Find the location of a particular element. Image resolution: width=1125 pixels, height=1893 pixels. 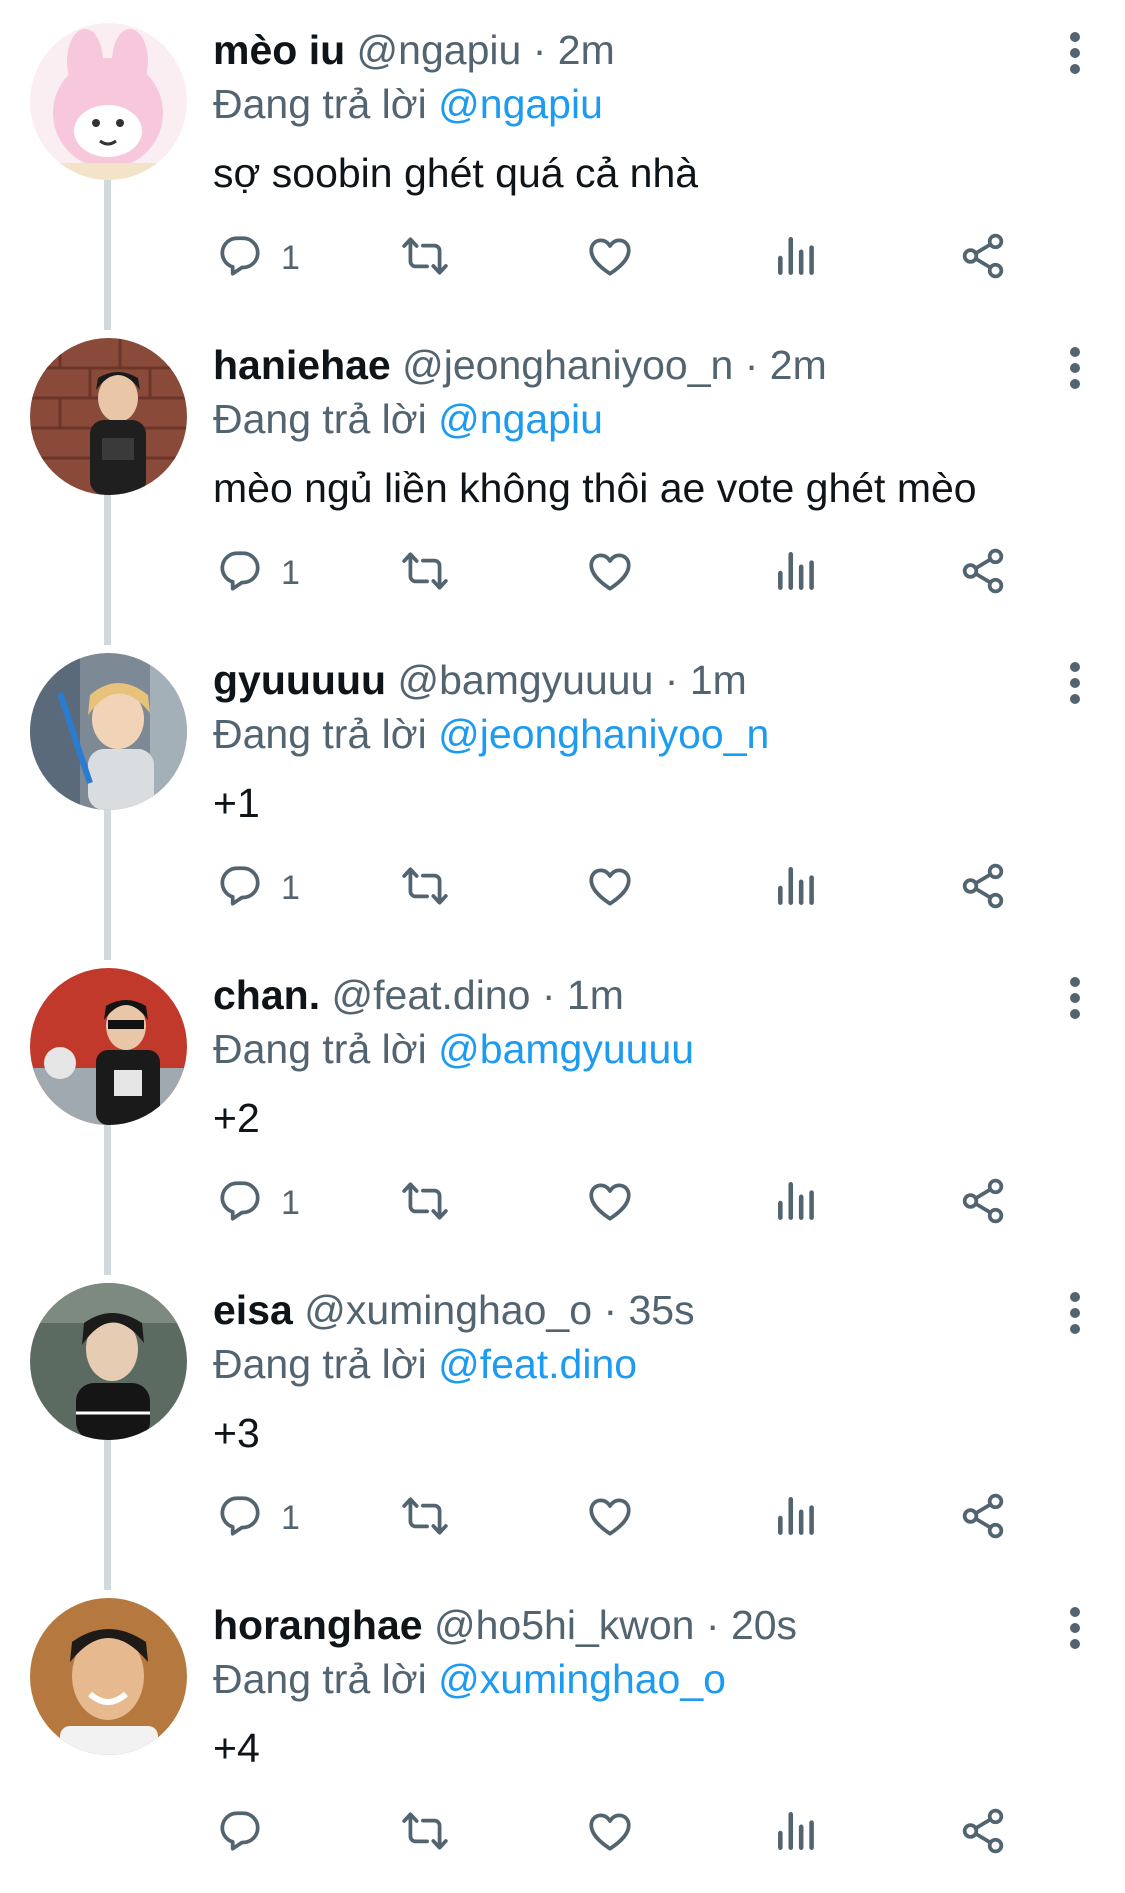

user-handle: @jeonghaniyoo_n is located at coordinates (567, 365).